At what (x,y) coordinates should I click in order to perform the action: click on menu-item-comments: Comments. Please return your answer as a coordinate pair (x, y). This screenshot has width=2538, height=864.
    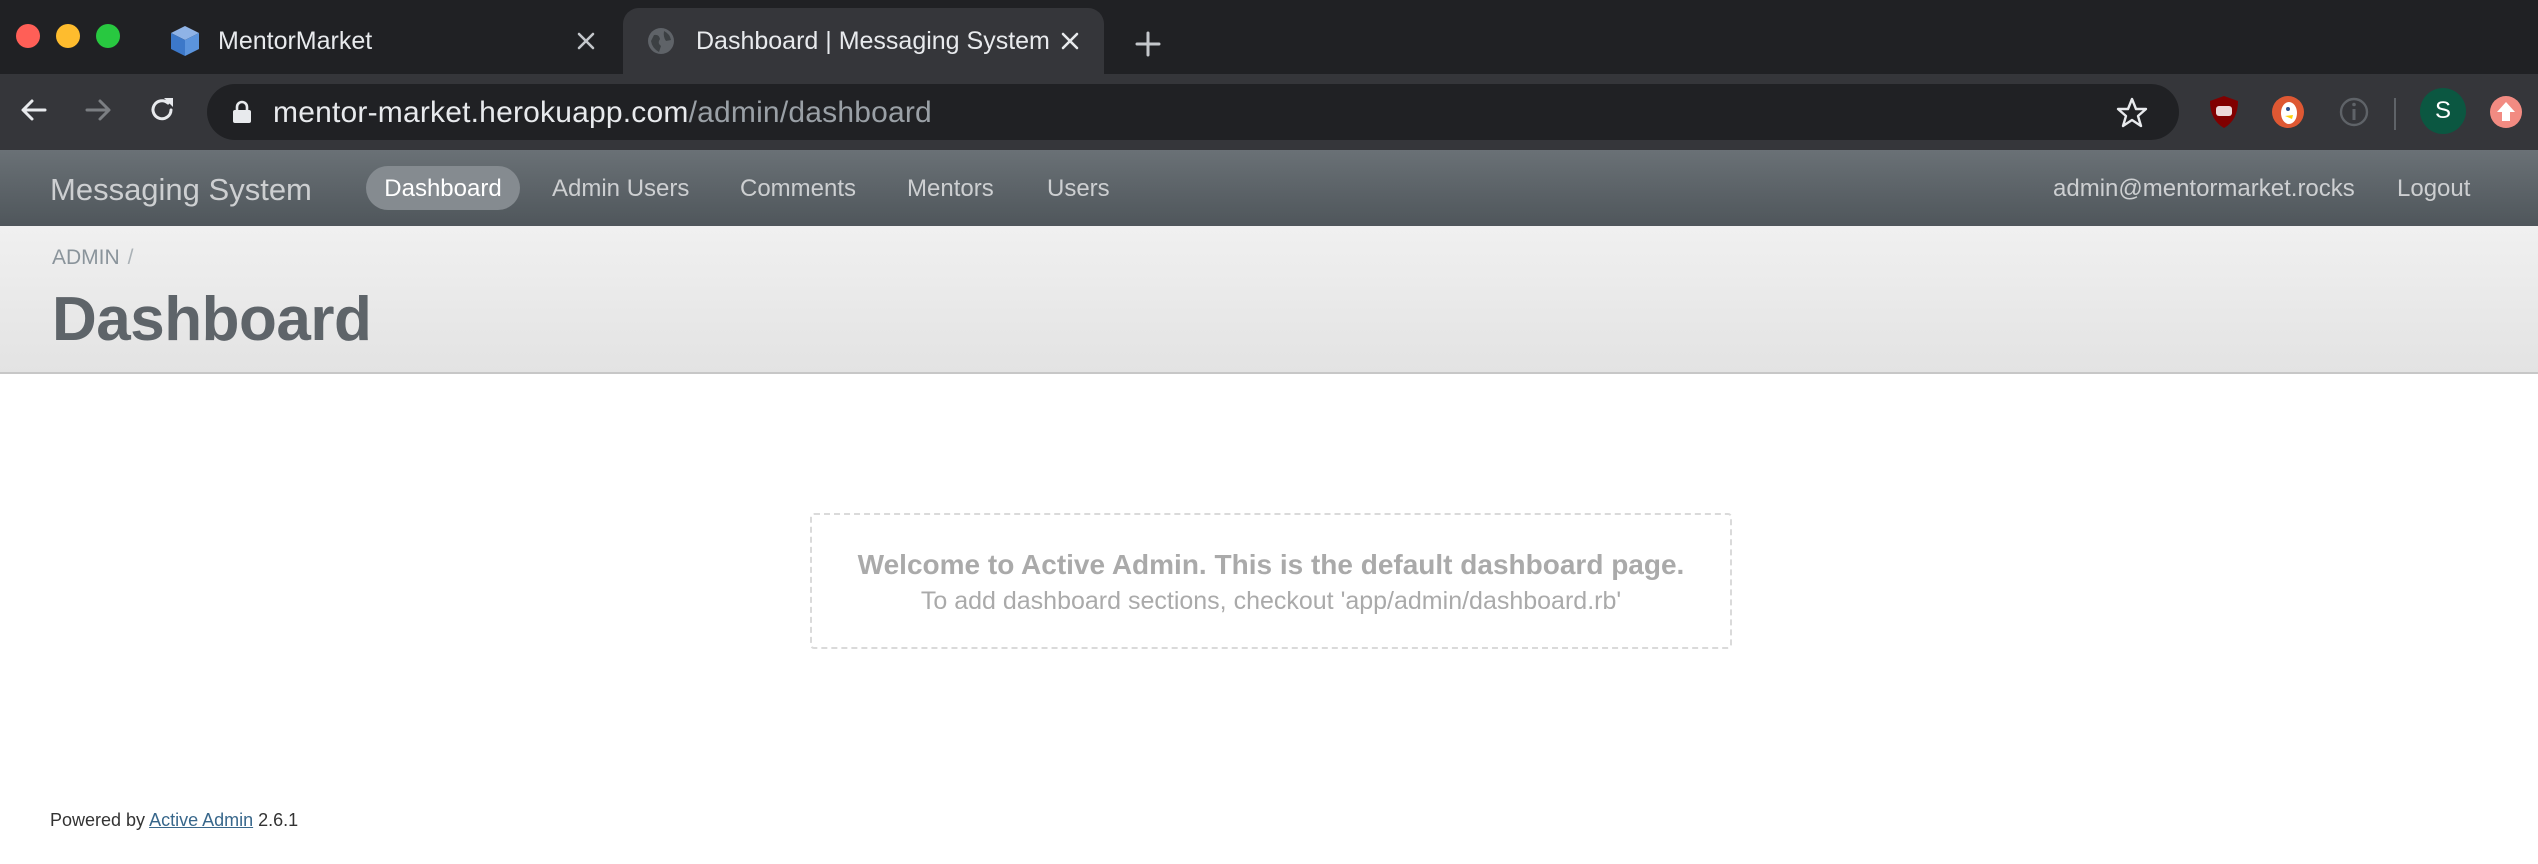
    Looking at the image, I should click on (798, 189).